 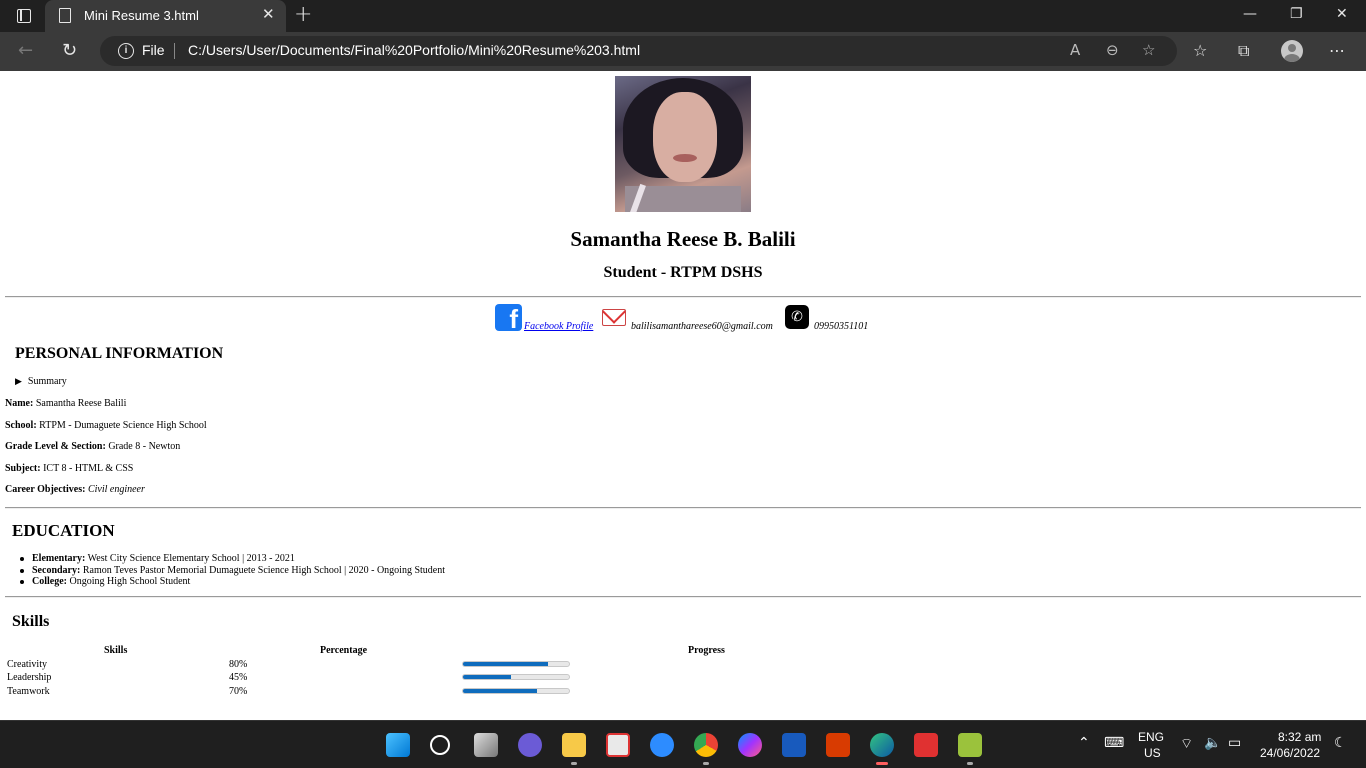 I want to click on language-code: ENG, so click(x=1151, y=737).